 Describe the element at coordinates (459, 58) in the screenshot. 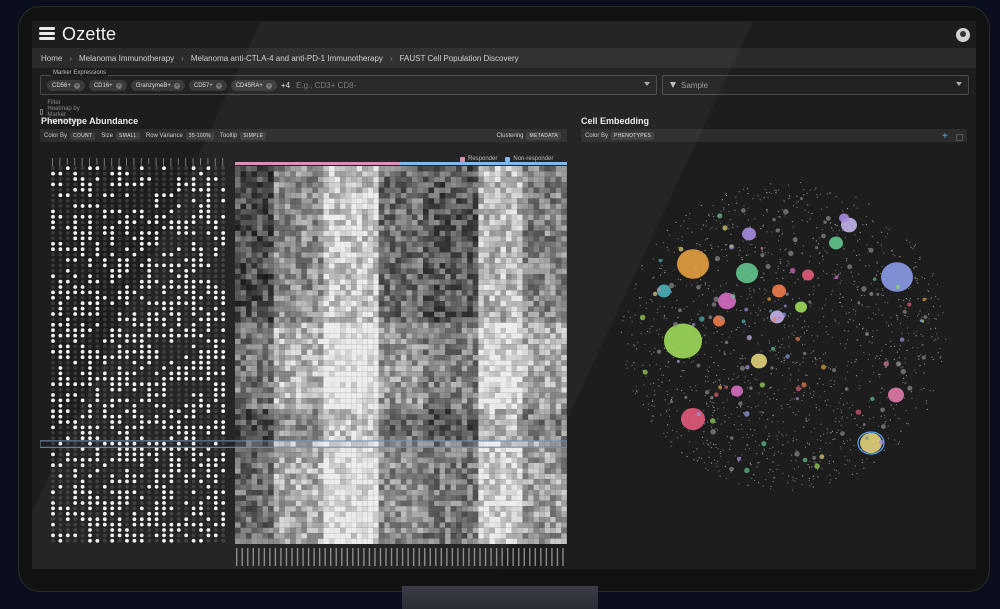

I see `breadcrumb-analysis: FAUST Cell Population Discovery` at that location.